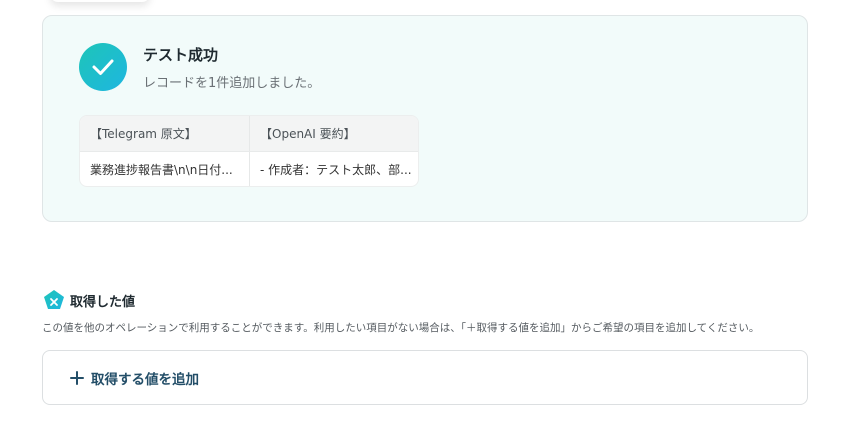  I want to click on success-title: テスト成功, so click(181, 55).